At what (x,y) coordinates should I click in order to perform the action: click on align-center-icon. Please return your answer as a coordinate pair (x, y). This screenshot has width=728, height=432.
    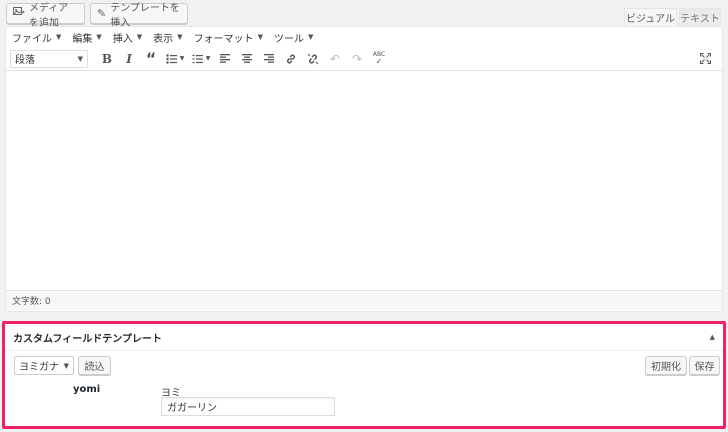
    Looking at the image, I should click on (247, 59).